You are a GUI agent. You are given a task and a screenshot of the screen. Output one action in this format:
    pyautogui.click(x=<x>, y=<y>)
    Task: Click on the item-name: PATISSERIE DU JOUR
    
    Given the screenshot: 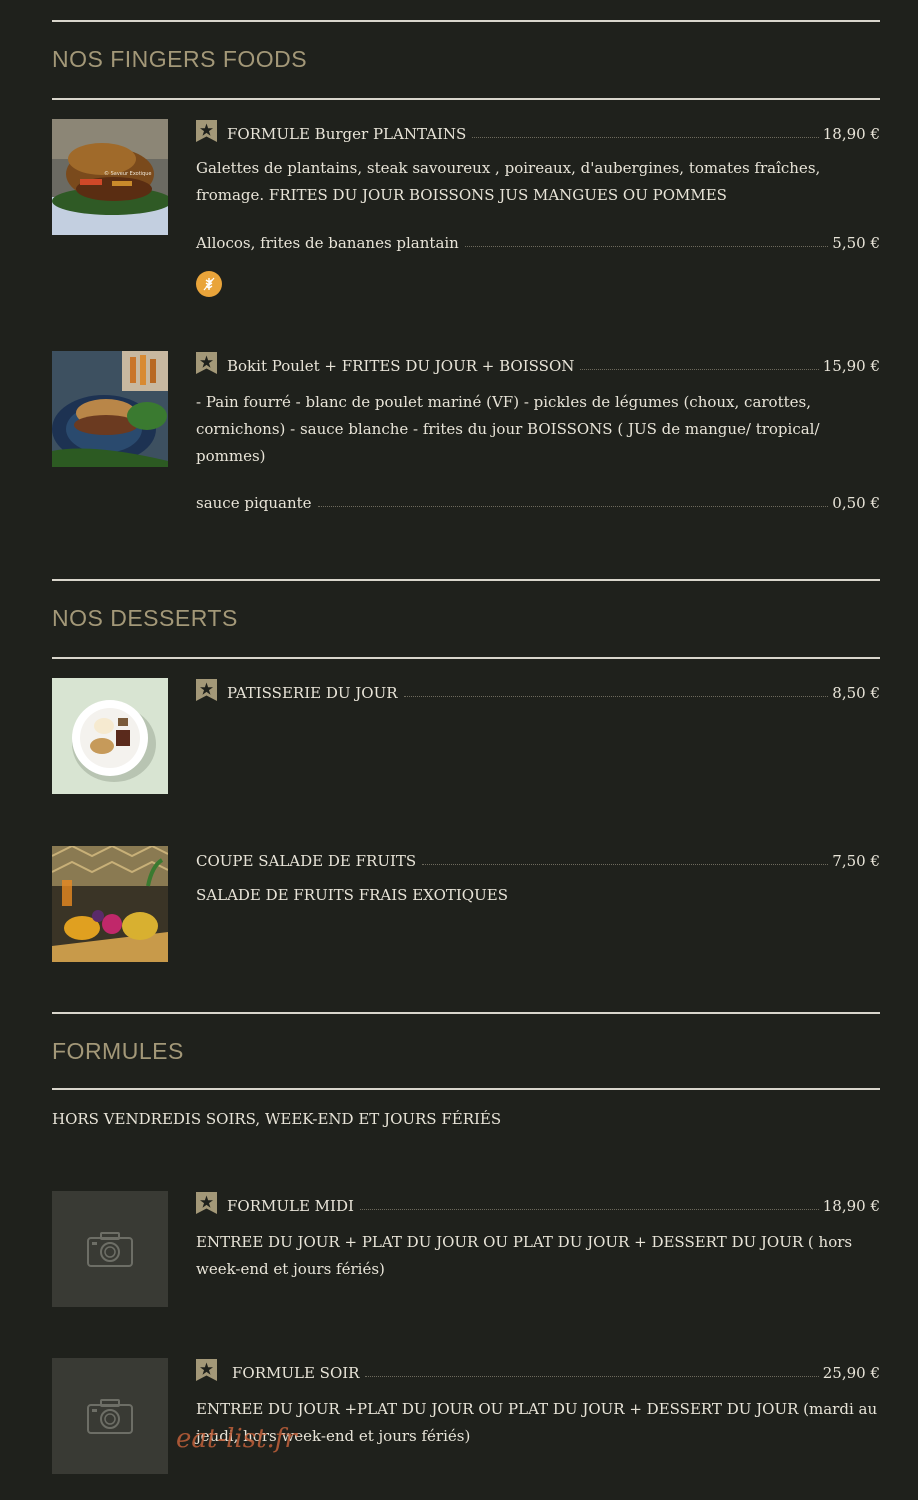 What is the action you would take?
    pyautogui.click(x=312, y=693)
    